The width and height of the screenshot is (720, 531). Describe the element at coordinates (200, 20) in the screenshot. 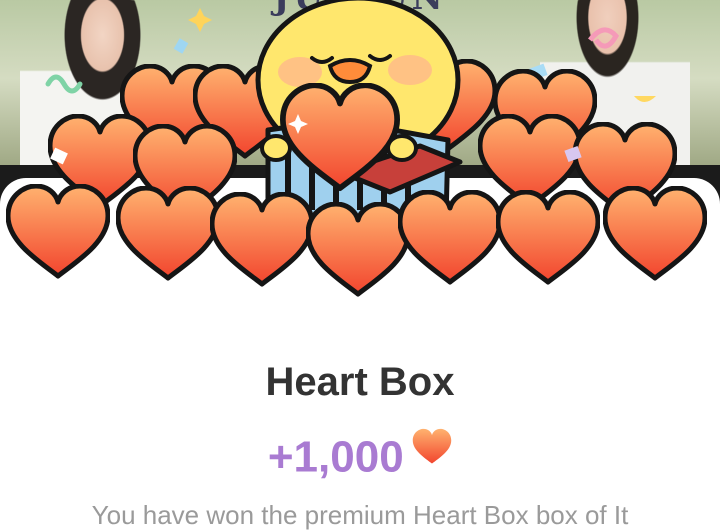

I see `sparkle-icon` at that location.